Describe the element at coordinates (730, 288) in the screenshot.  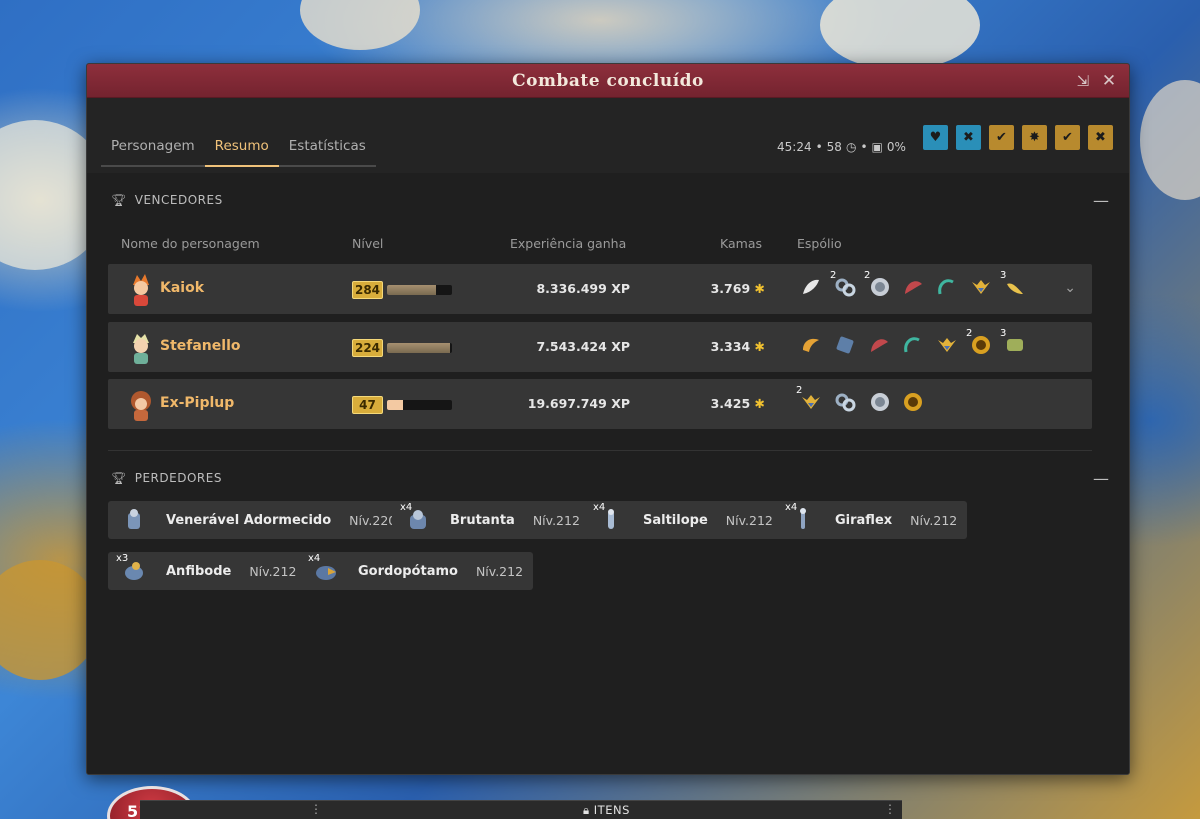
I see `kamas-value: 3.769` at that location.